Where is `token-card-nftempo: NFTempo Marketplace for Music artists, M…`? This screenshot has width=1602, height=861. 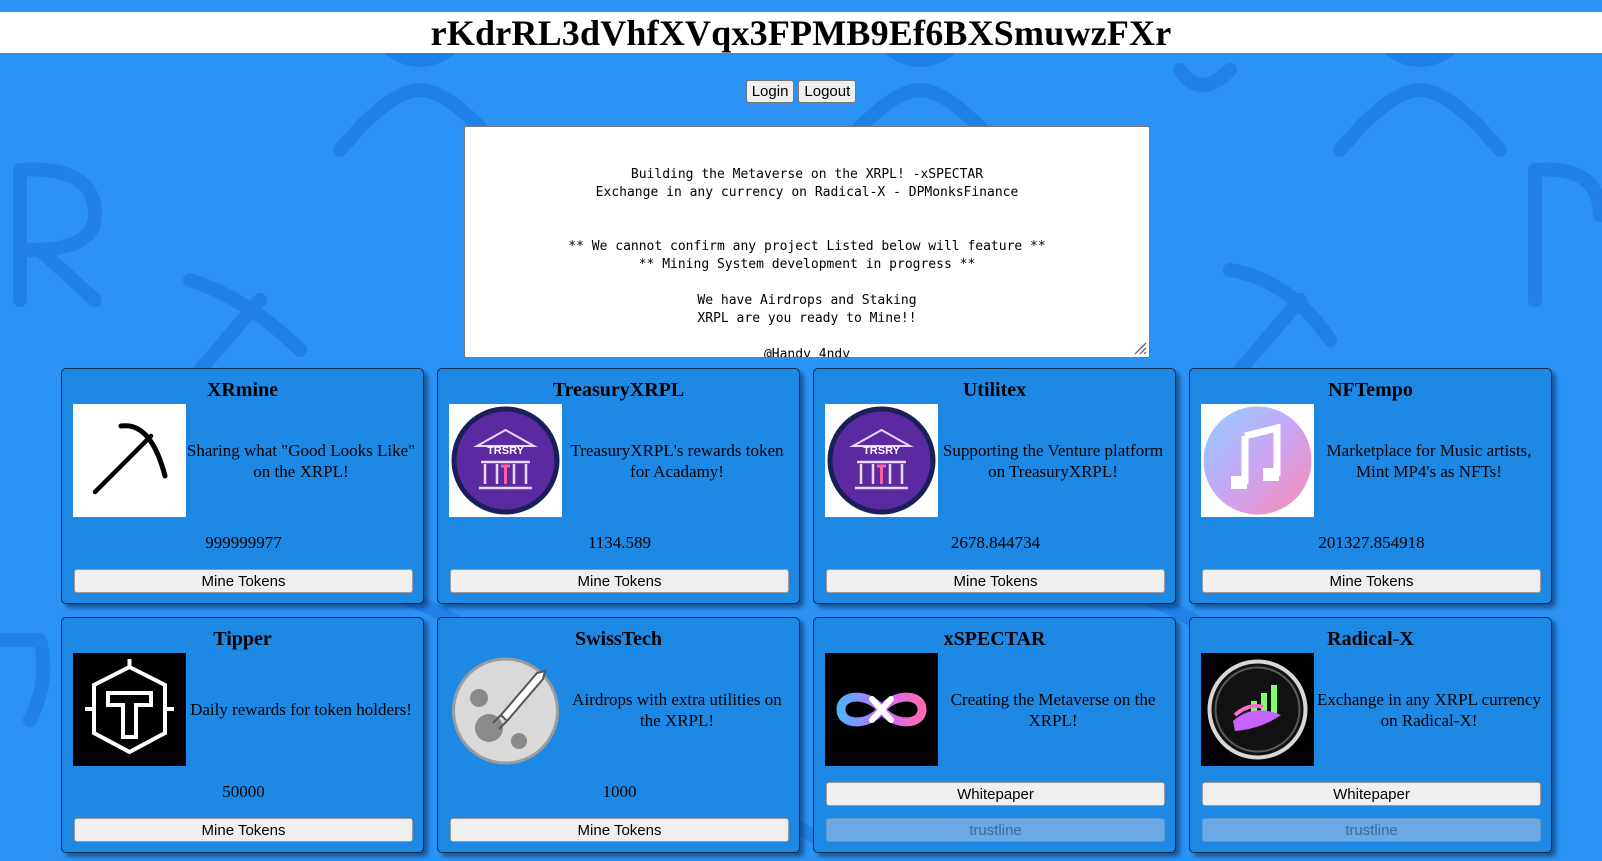
token-card-nftempo: NFTempo Marketplace for Music artists, M… is located at coordinates (1370, 486).